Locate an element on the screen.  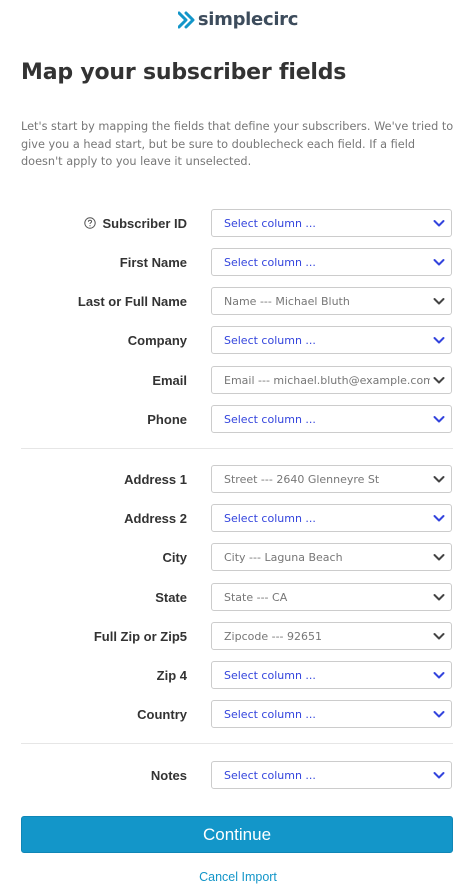
column-select-city: City --- Laguna Beach is located at coordinates (331, 557).